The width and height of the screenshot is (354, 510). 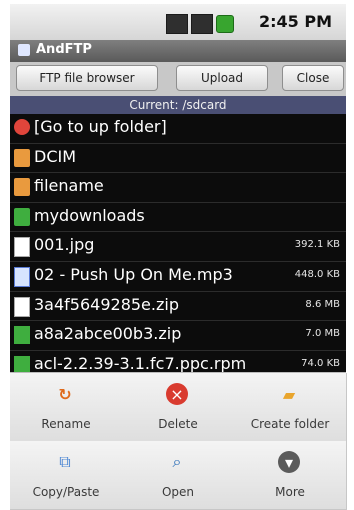 I want to click on file-row-001-jpg: 001.jpg 392.1 KB, so click(x=178, y=247).